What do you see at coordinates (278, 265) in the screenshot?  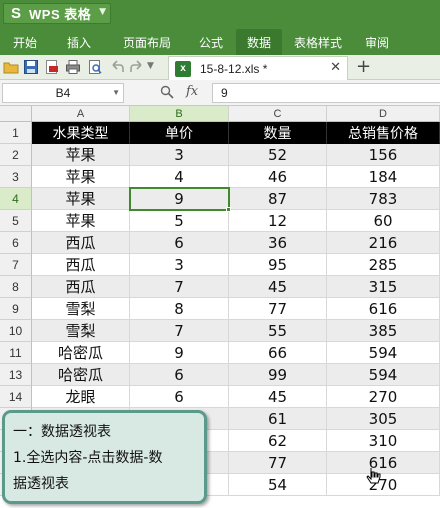 I see `table-cell: 95` at bounding box center [278, 265].